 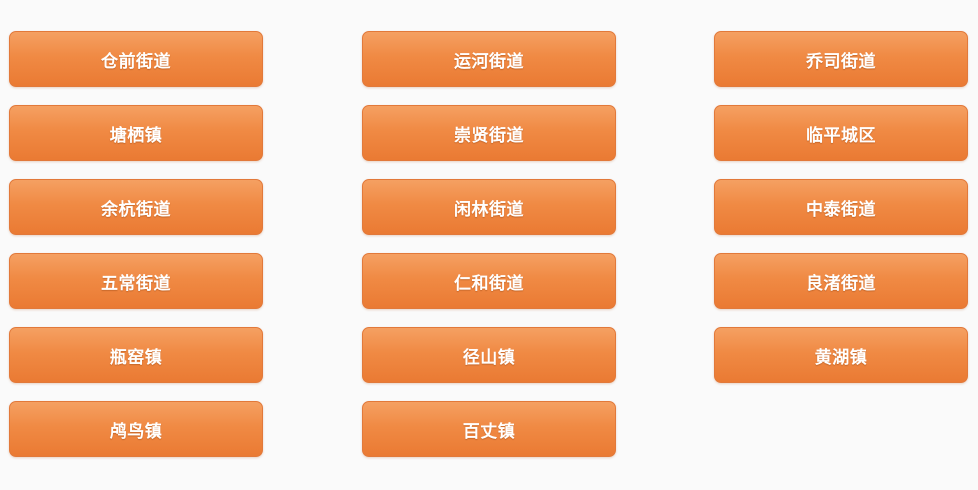 I want to click on district-button-huanghu: 黄湖镇, so click(x=841, y=355).